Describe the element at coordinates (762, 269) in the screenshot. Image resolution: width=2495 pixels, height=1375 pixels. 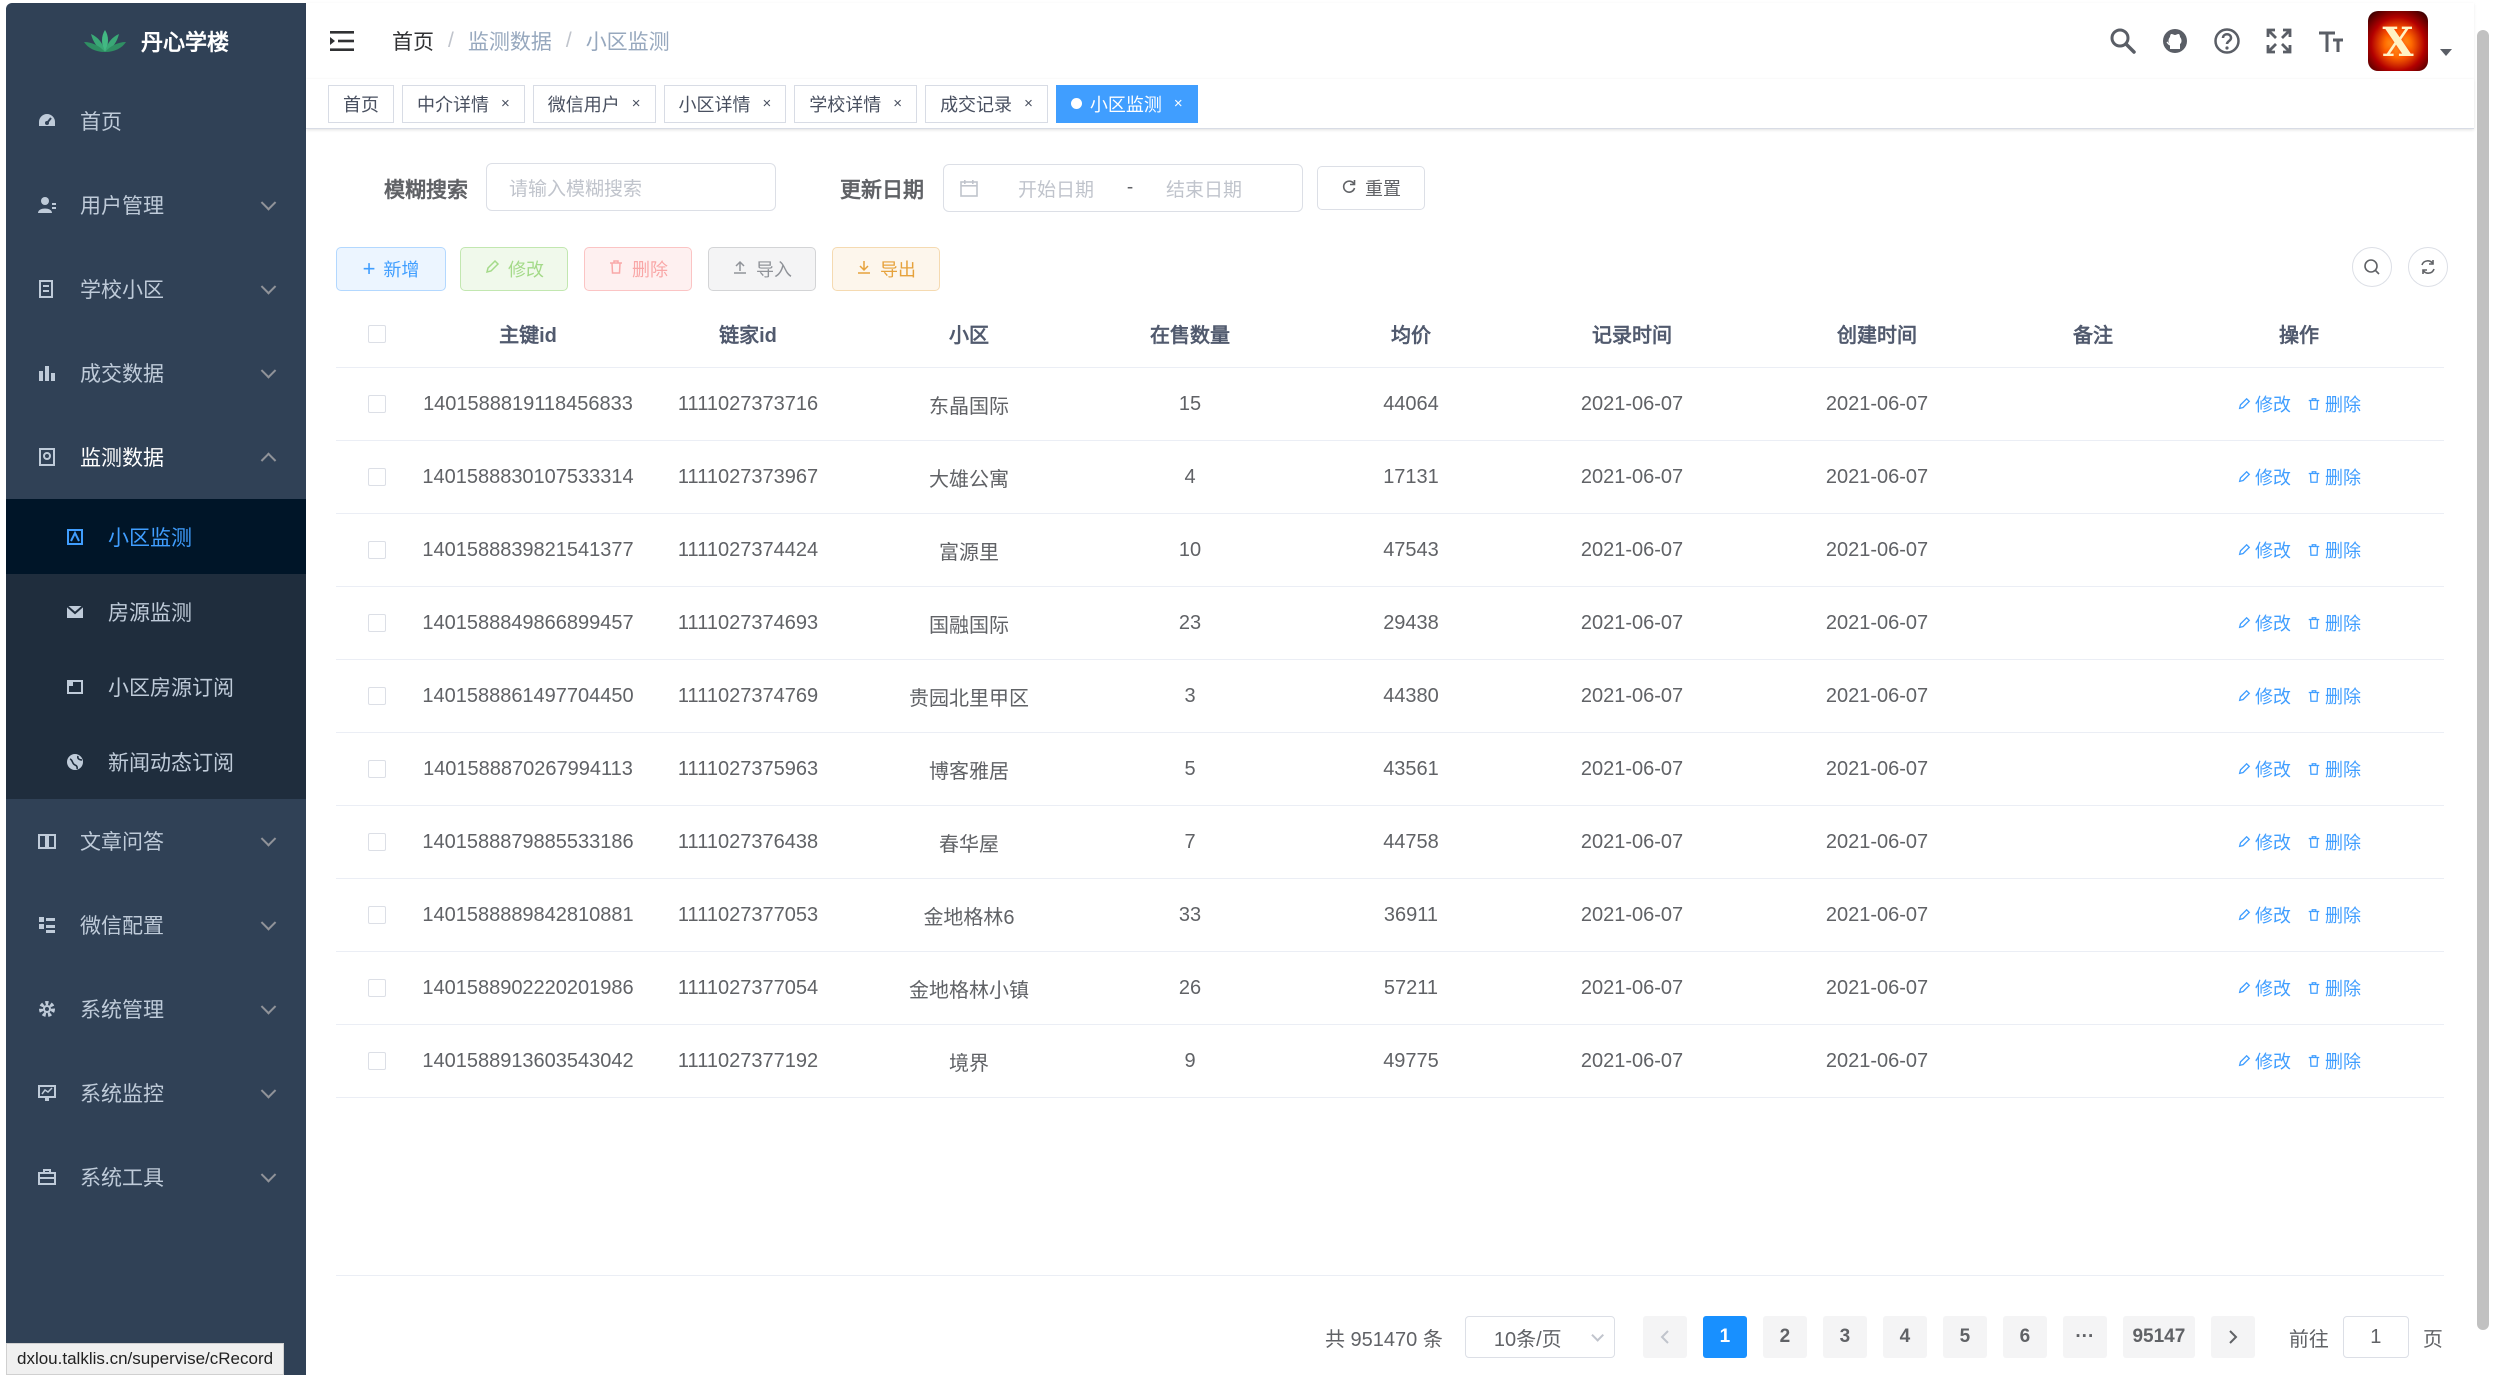
I see `import-button: 导入` at that location.